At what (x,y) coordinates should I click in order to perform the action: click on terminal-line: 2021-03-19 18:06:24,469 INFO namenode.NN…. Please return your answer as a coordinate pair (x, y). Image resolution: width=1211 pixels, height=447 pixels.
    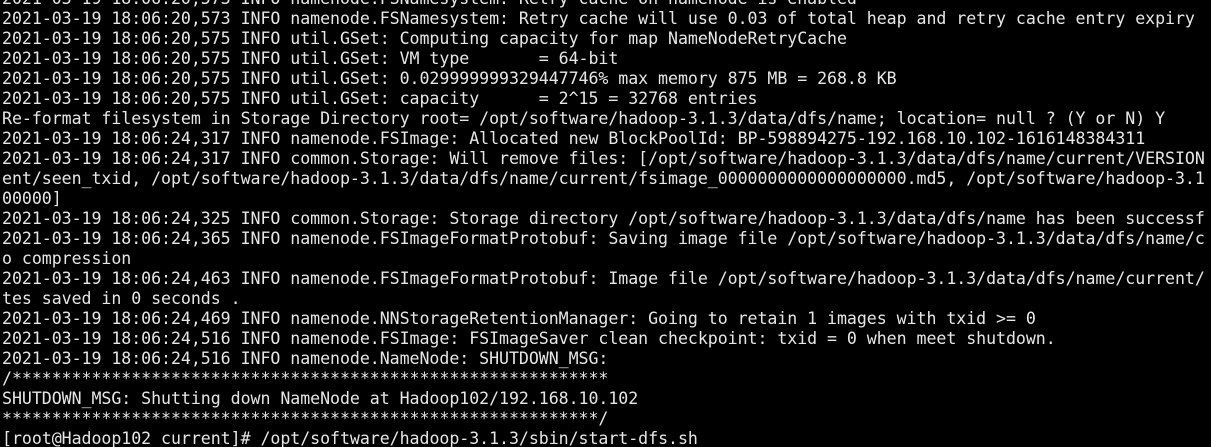
    Looking at the image, I should click on (519, 318).